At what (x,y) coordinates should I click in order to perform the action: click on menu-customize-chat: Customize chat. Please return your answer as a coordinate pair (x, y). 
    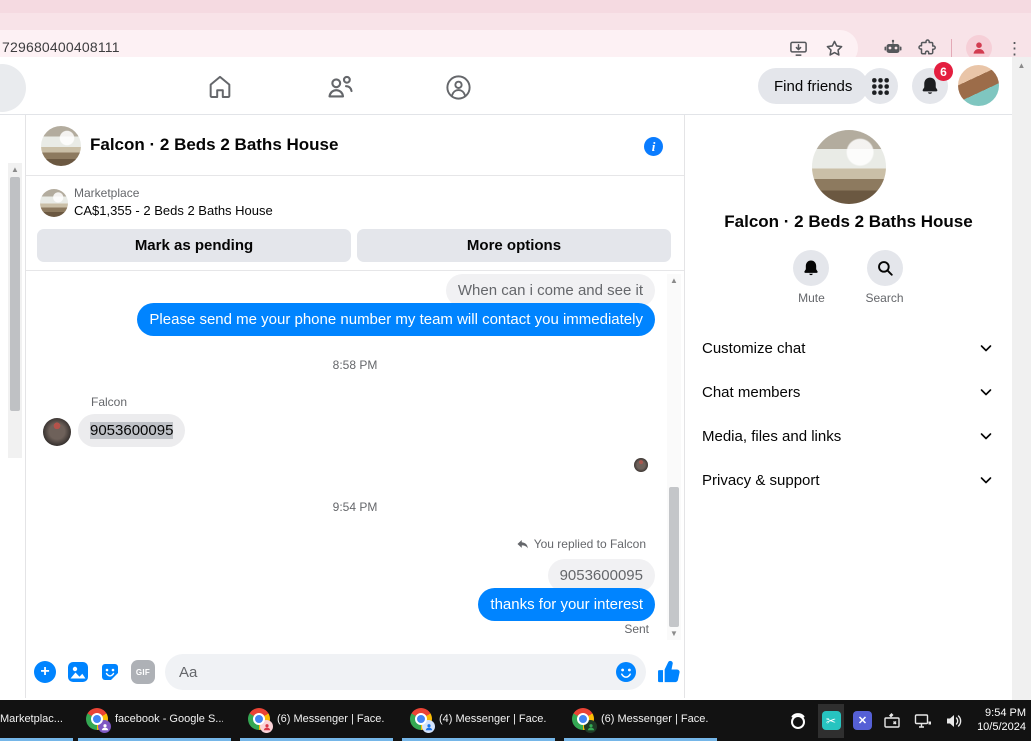
    Looking at the image, I should click on (848, 348).